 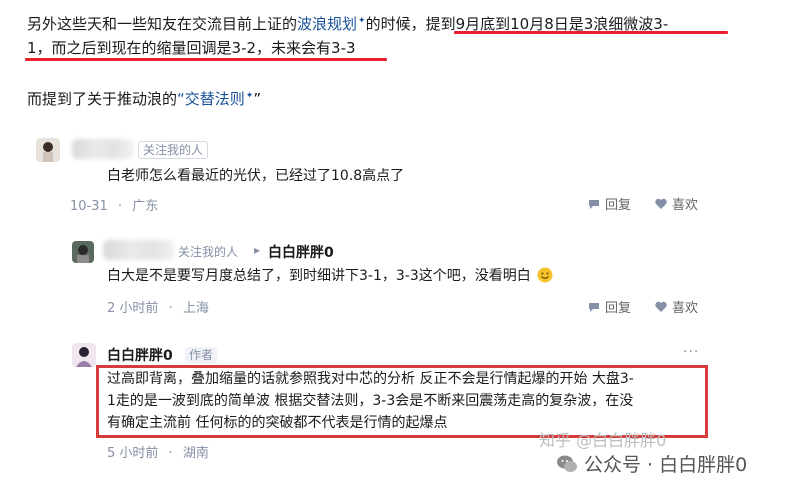 What do you see at coordinates (257, 250) in the screenshot?
I see `reply-arrow-icon: ▸` at bounding box center [257, 250].